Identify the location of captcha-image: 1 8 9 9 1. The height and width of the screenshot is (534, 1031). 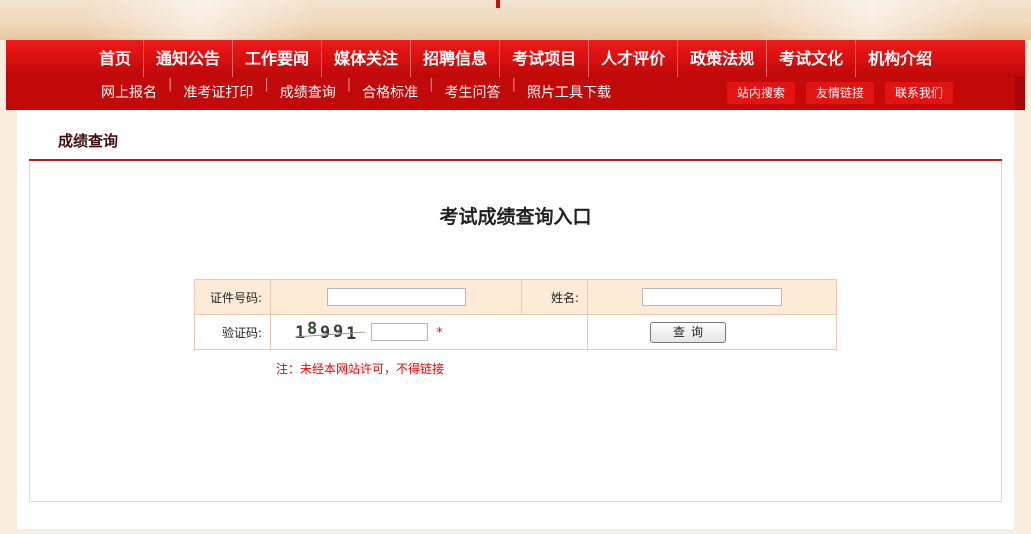
(331, 331).